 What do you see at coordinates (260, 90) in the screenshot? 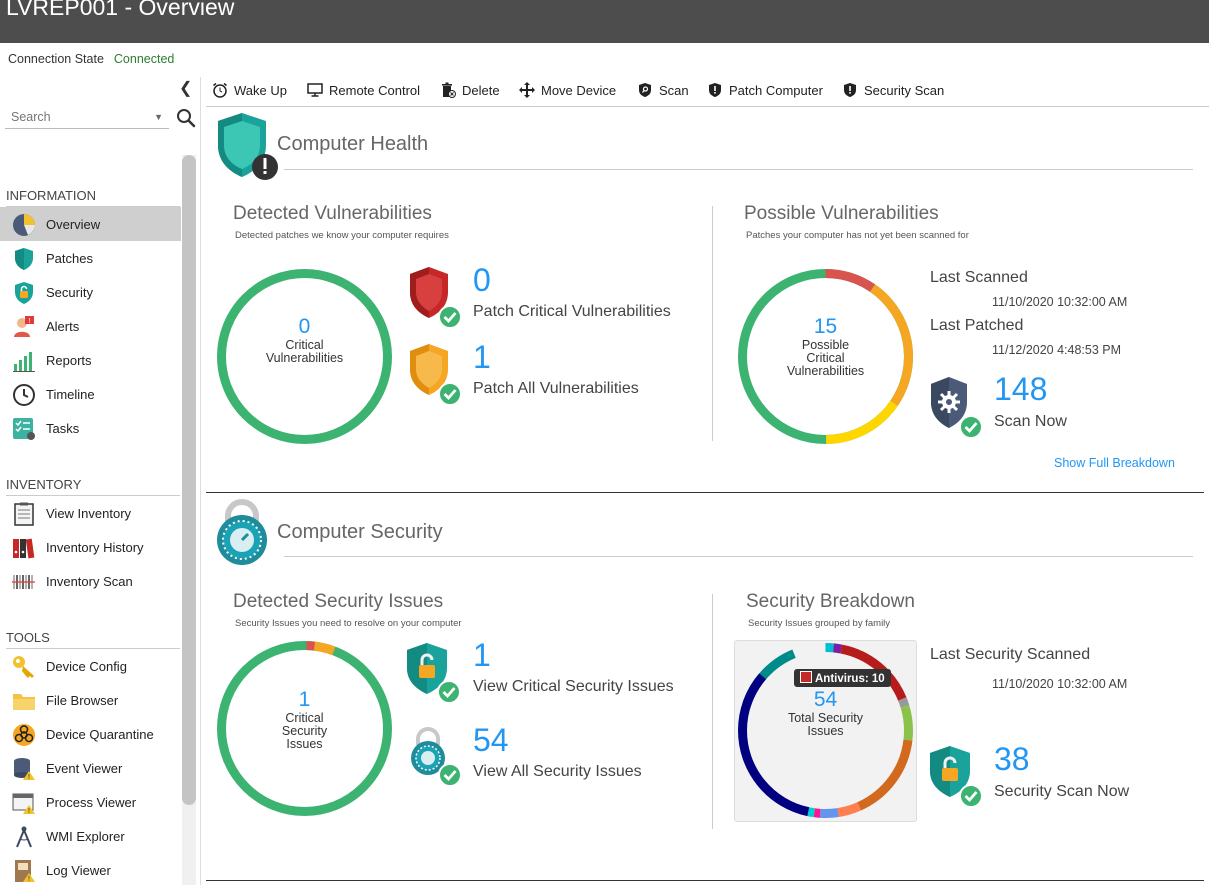
I see `toolbar-label: Wake Up` at bounding box center [260, 90].